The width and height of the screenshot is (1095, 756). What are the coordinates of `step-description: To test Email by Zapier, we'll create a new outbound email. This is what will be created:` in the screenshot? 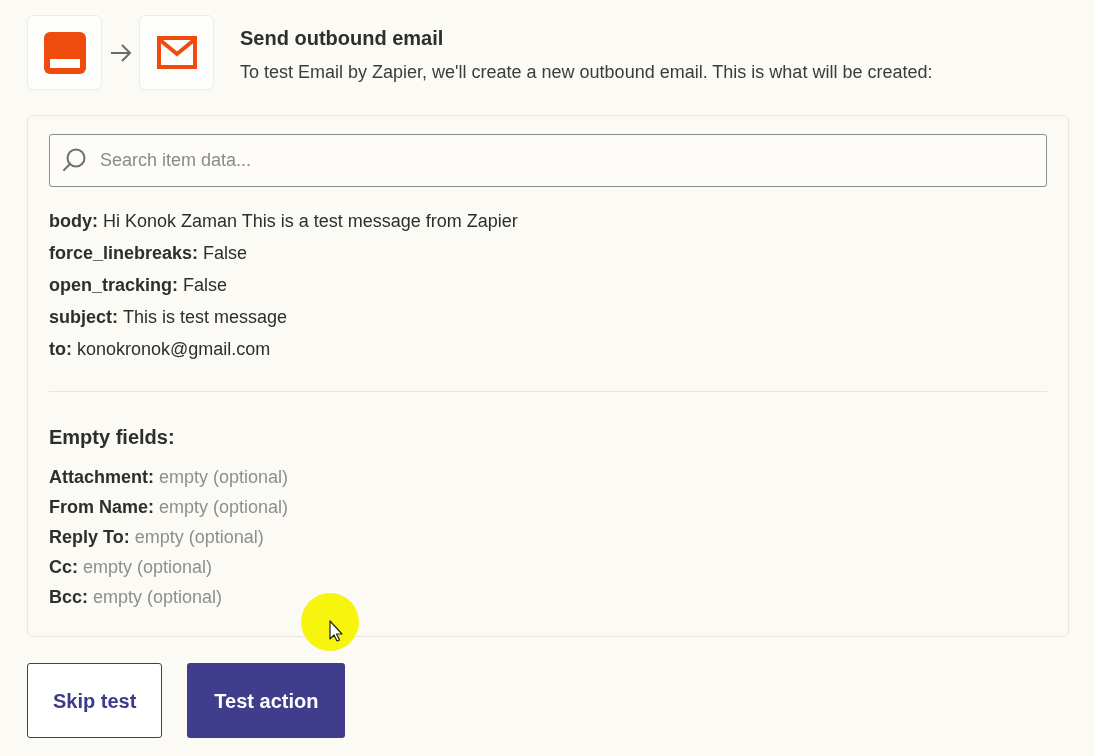 It's located at (586, 72).